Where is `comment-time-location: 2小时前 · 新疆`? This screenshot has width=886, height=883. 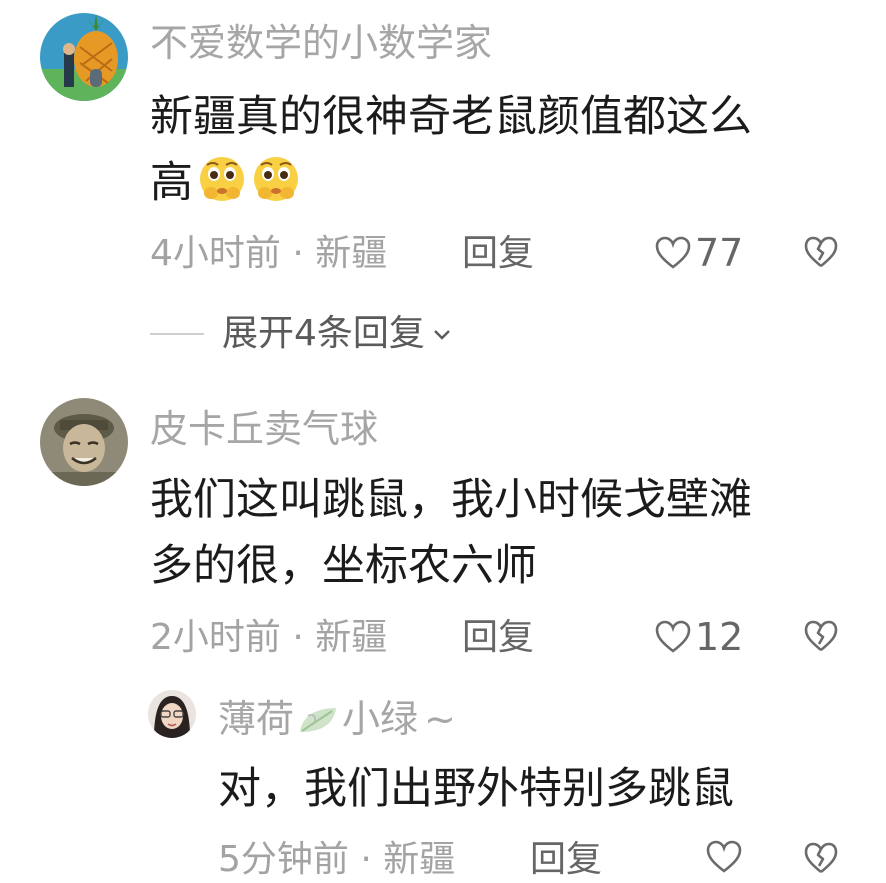 comment-time-location: 2小时前 · 新疆 is located at coordinates (269, 637).